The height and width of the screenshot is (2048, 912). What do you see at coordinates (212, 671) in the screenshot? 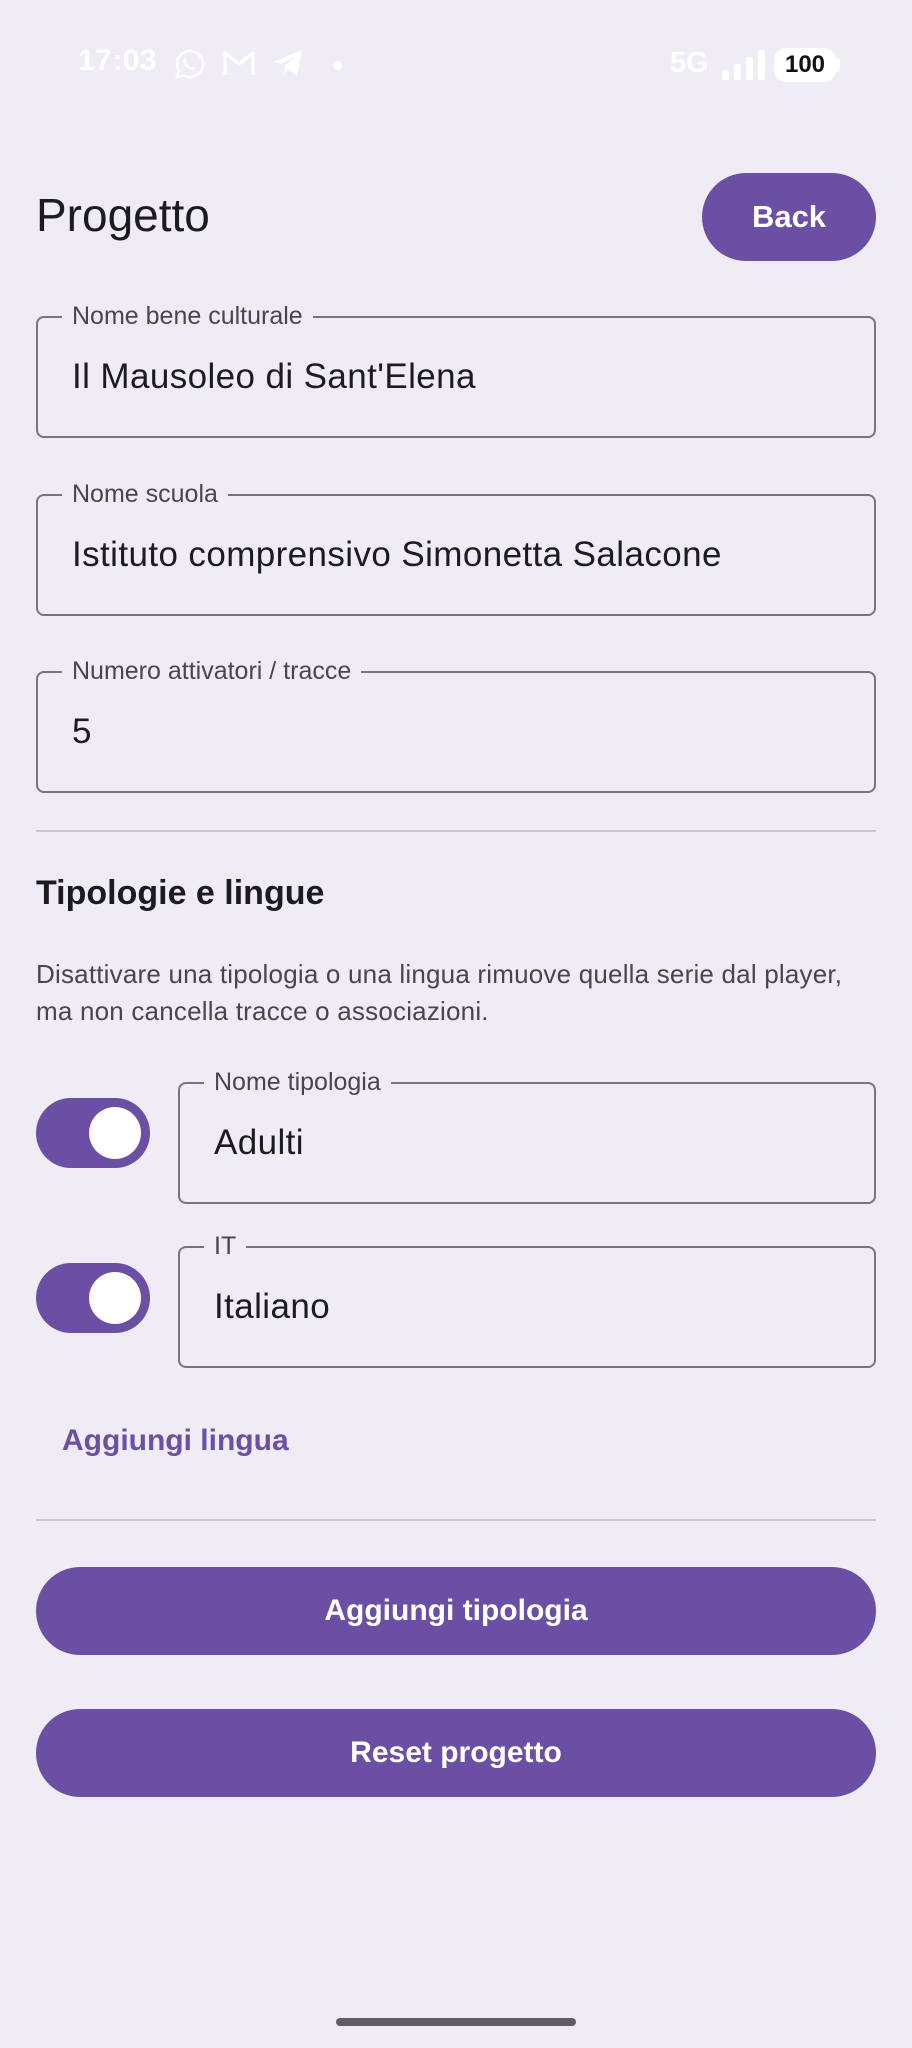
I see `attivatori-label: Numero attivatori / tracce` at bounding box center [212, 671].